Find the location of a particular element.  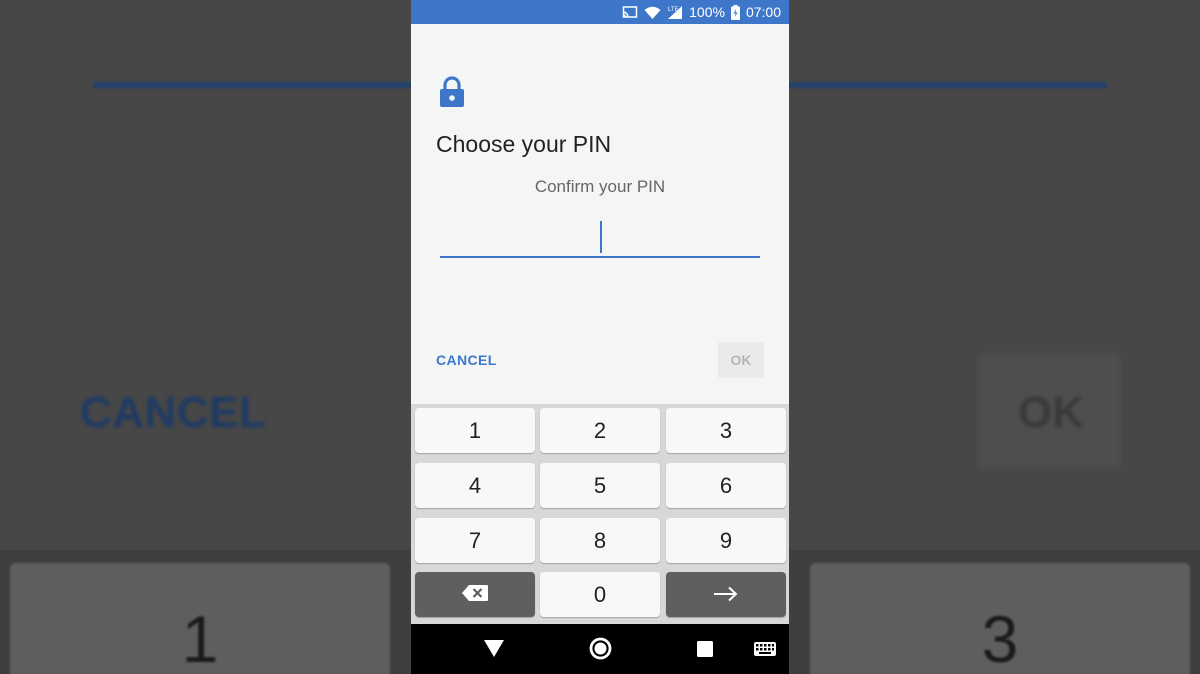

wifi-icon is located at coordinates (652, 12).